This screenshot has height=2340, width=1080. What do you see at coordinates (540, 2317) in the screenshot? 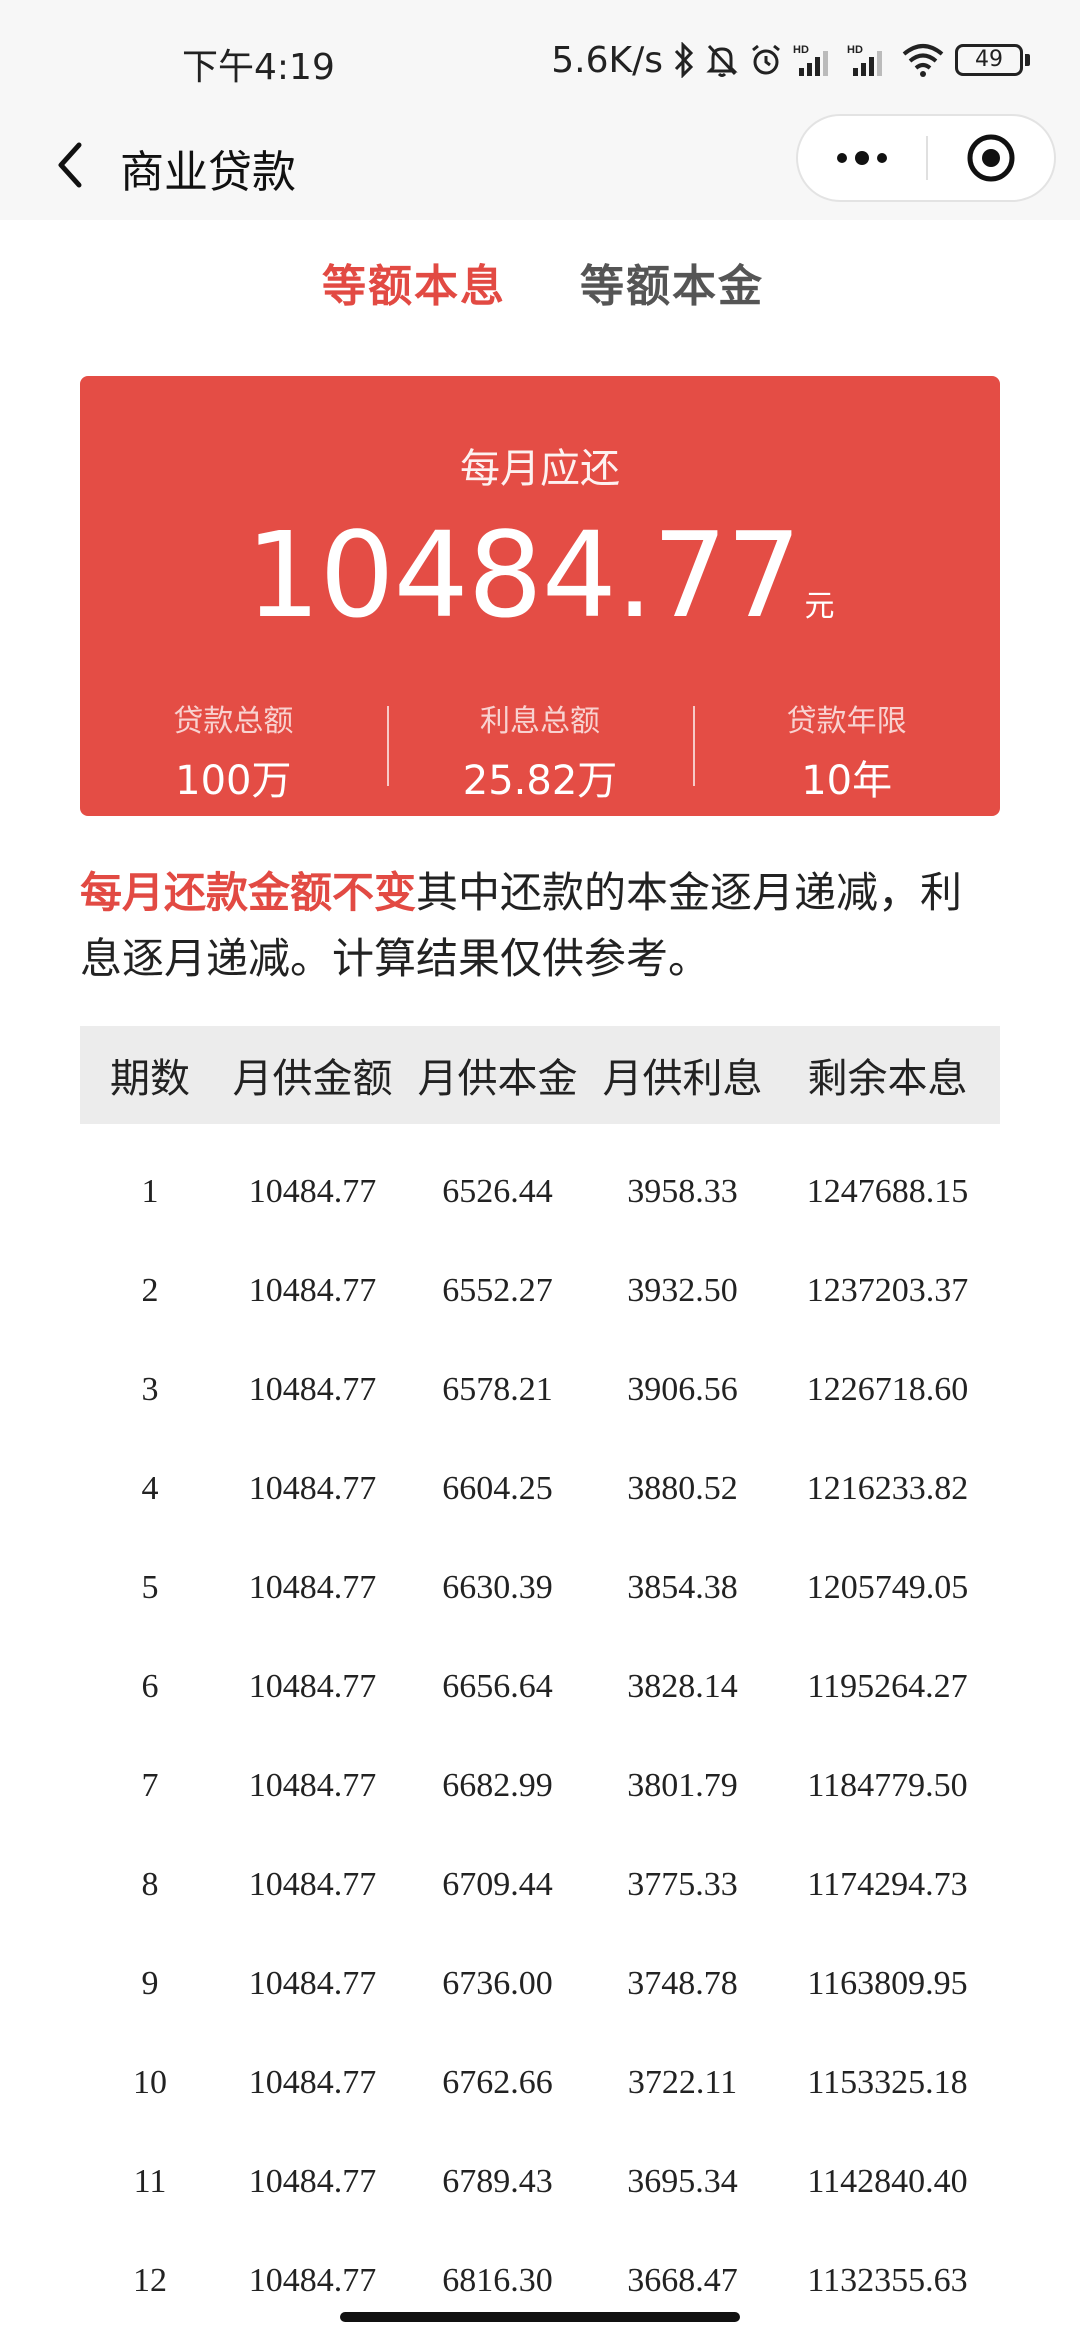
I see `home-indicator` at bounding box center [540, 2317].